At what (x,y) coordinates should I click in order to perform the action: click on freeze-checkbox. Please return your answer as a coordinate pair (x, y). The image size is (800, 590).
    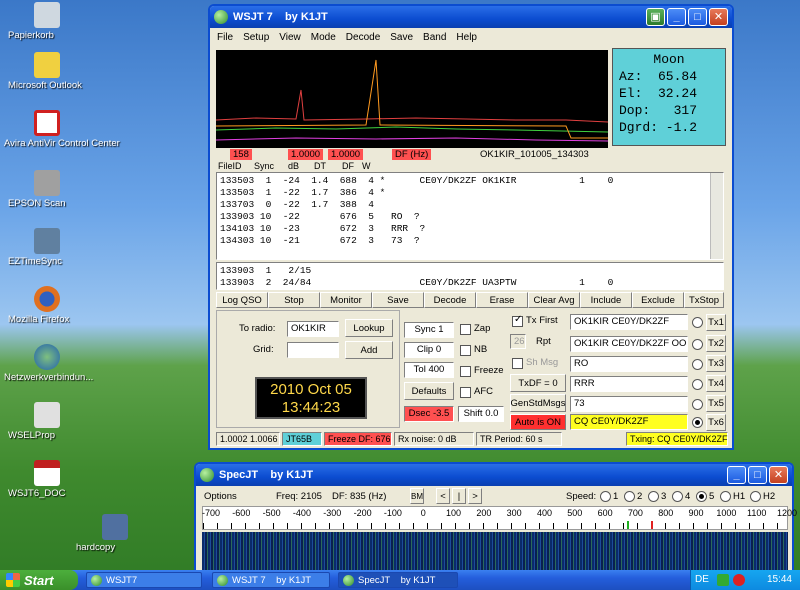
    Looking at the image, I should click on (465, 371).